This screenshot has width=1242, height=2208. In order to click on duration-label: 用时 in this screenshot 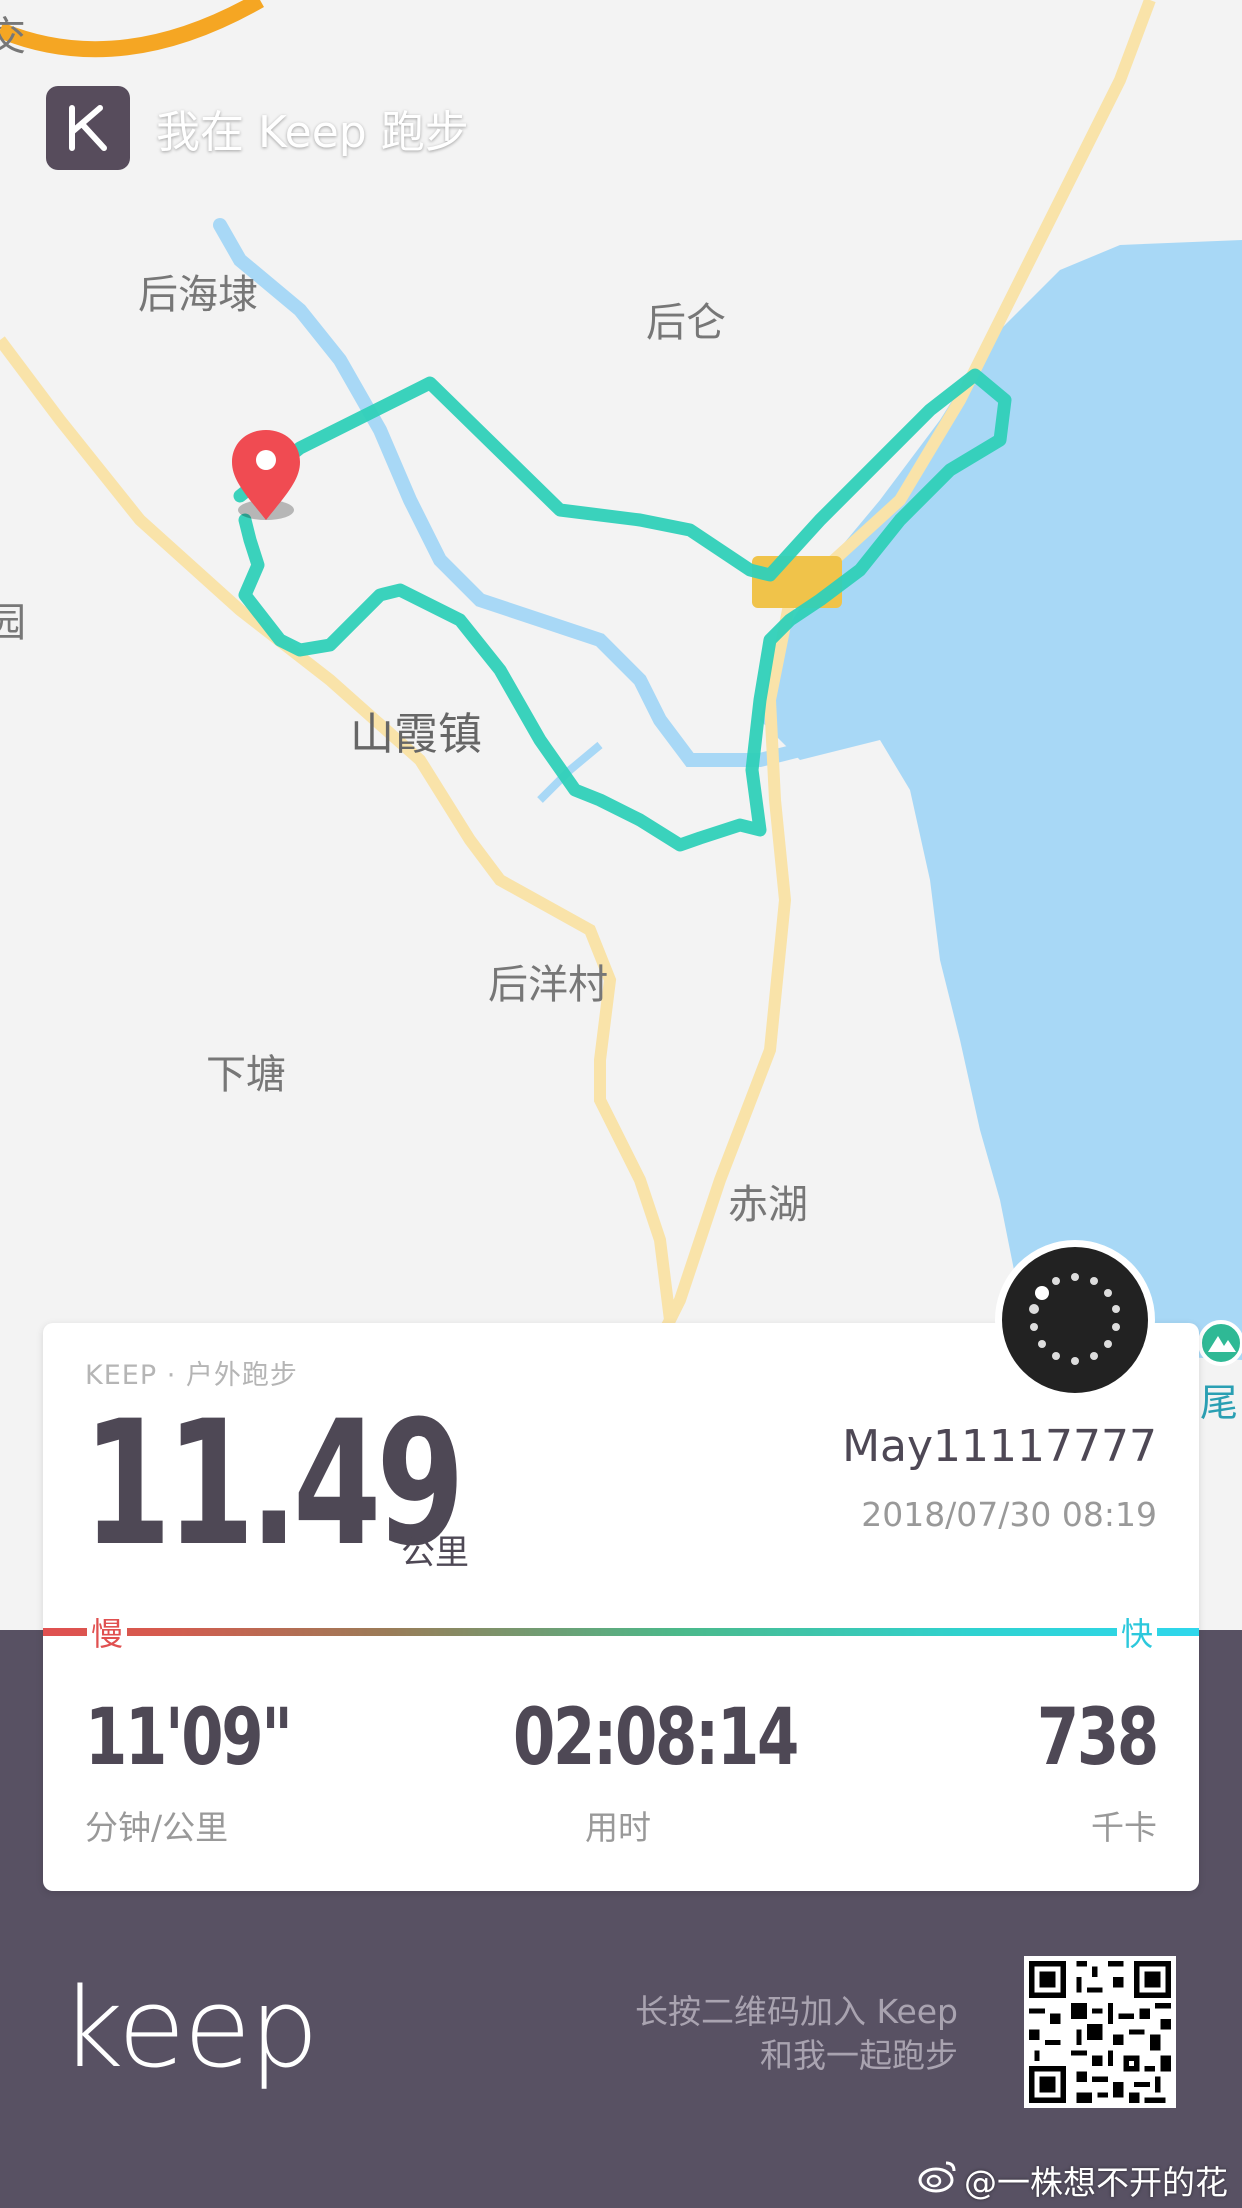, I will do `click(618, 1827)`.